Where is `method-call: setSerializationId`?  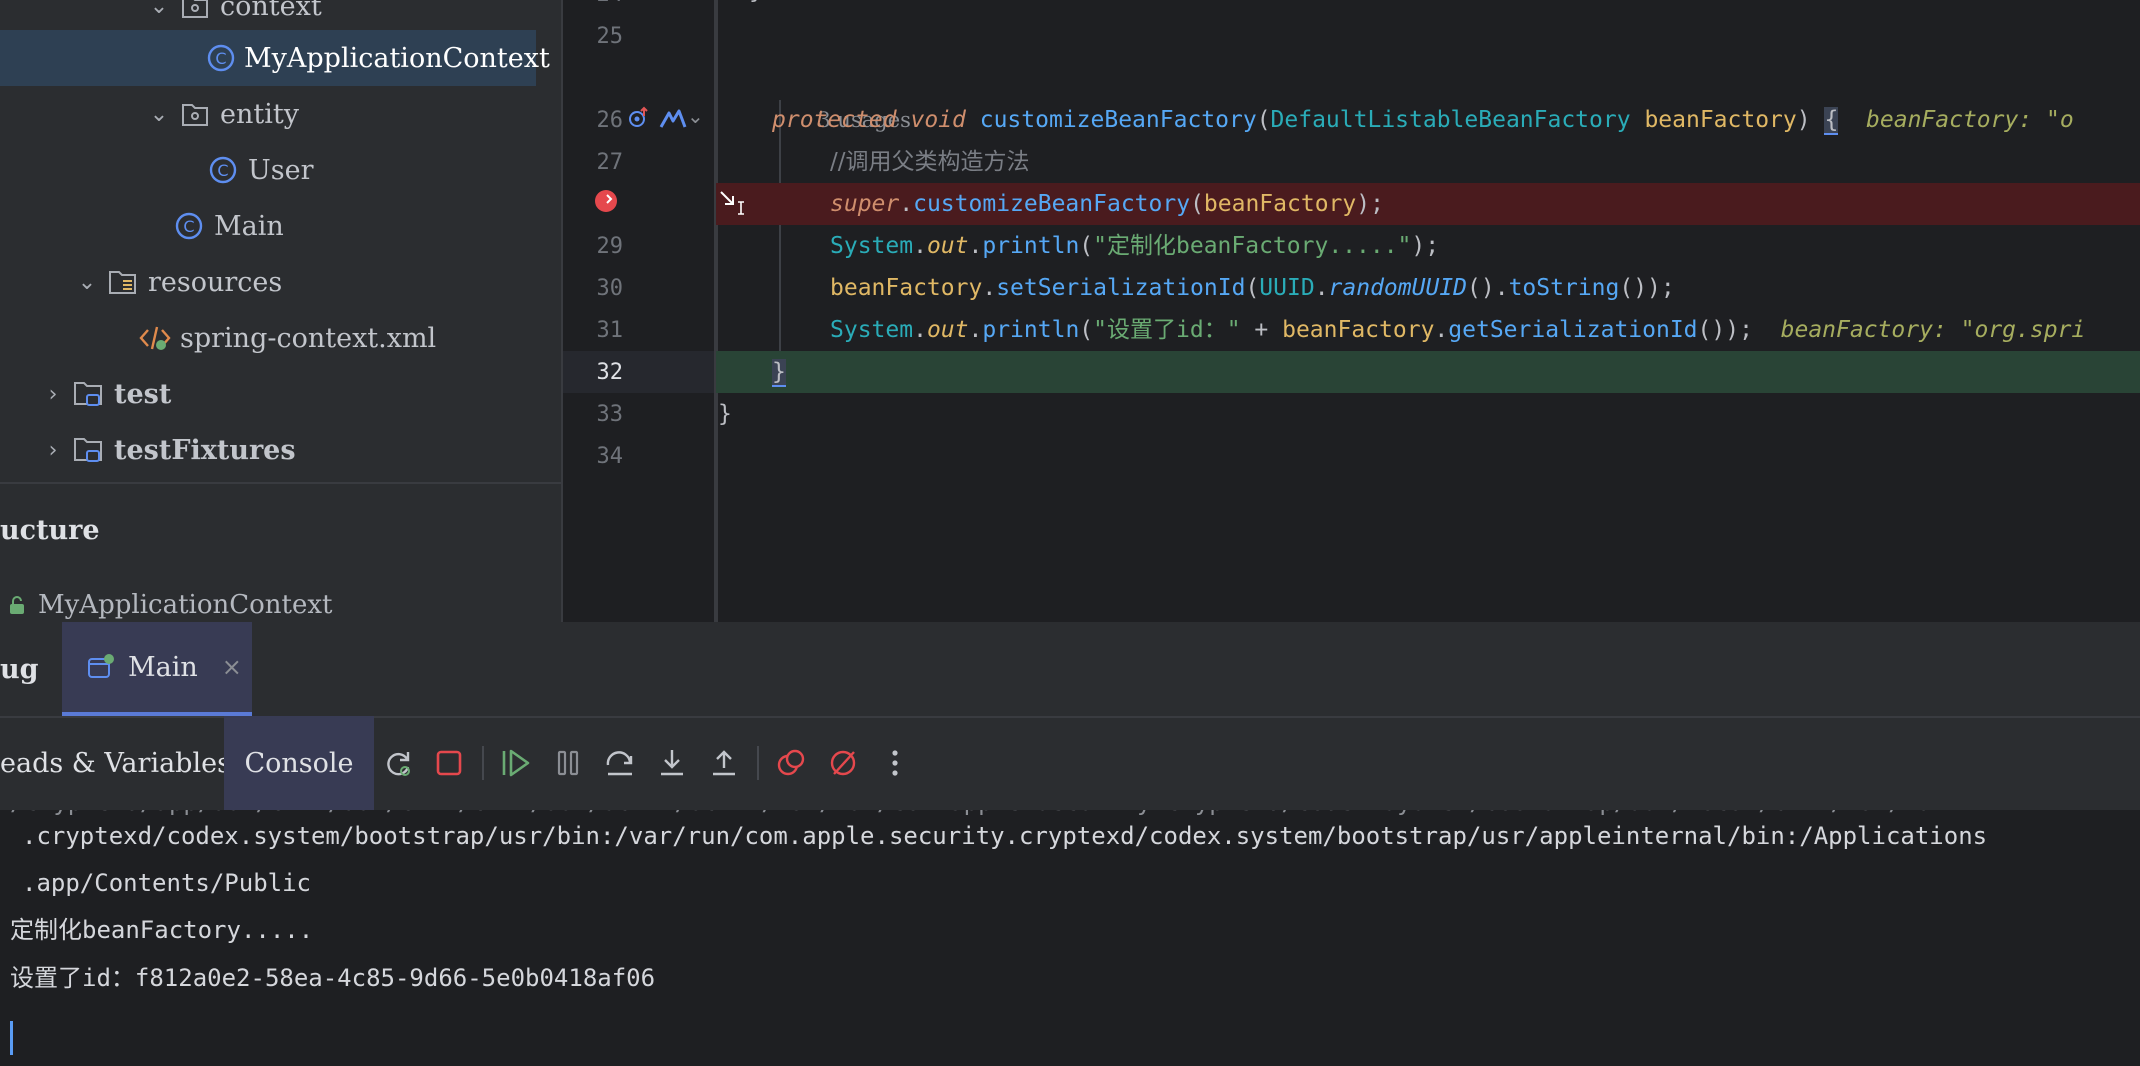
method-call: setSerializationId is located at coordinates (1121, 288).